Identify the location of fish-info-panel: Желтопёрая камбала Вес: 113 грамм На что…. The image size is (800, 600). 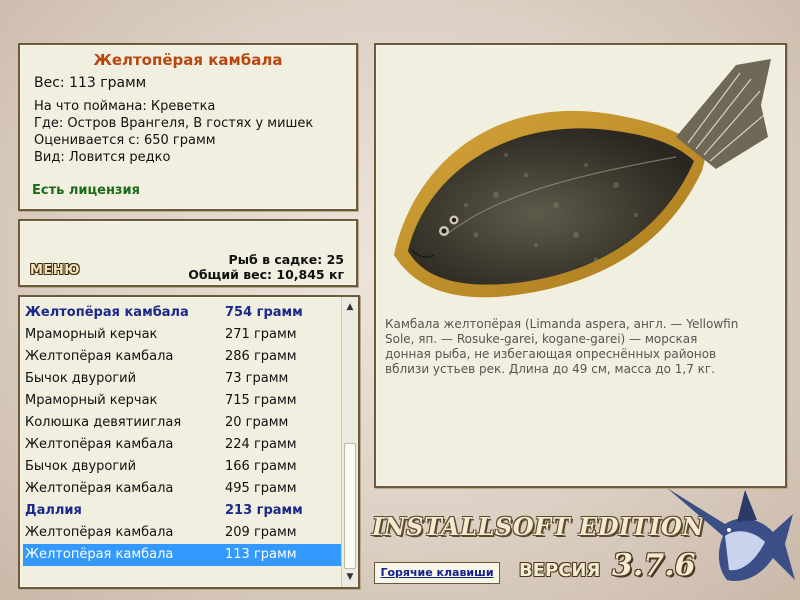
(188, 127).